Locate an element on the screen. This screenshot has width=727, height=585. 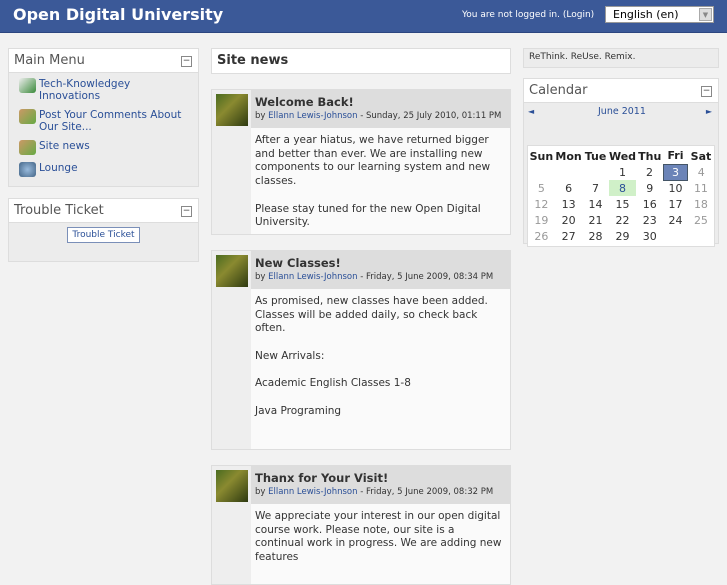
calendar-day: 19 is located at coordinates (541, 220).